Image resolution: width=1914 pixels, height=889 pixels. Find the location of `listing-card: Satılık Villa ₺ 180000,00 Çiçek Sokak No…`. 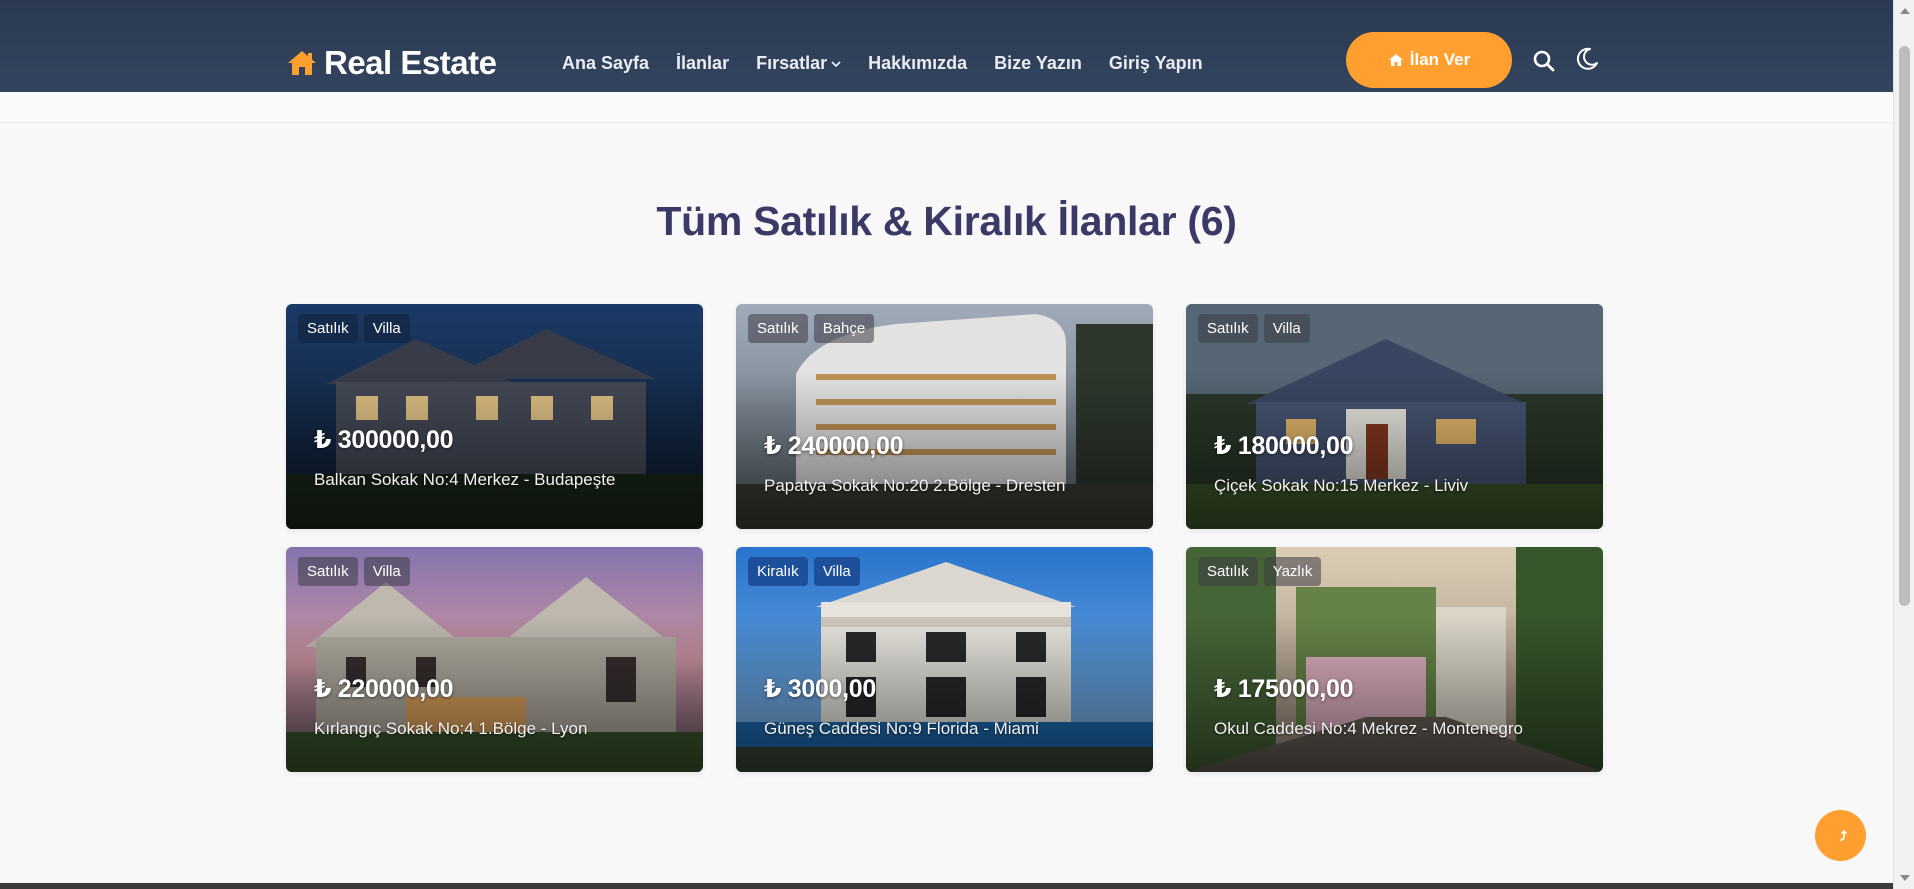

listing-card: Satılık Villa ₺ 180000,00 Çiçek Sokak No… is located at coordinates (1394, 416).